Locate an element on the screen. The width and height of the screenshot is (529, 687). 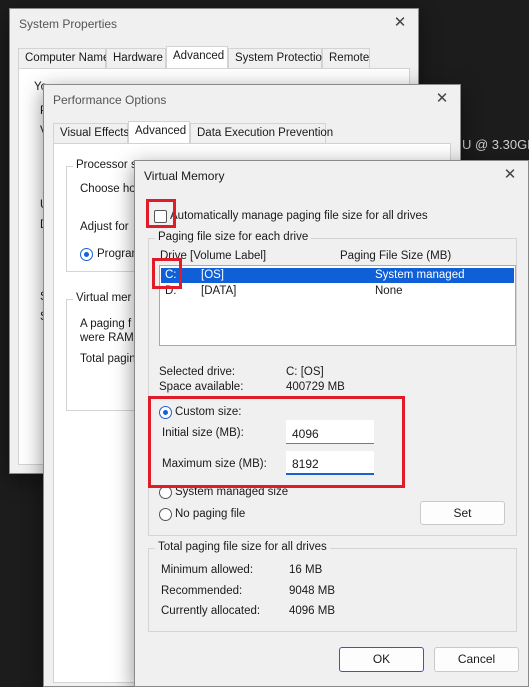
tab-system-protection: System Protection is located at coordinates (278, 58).